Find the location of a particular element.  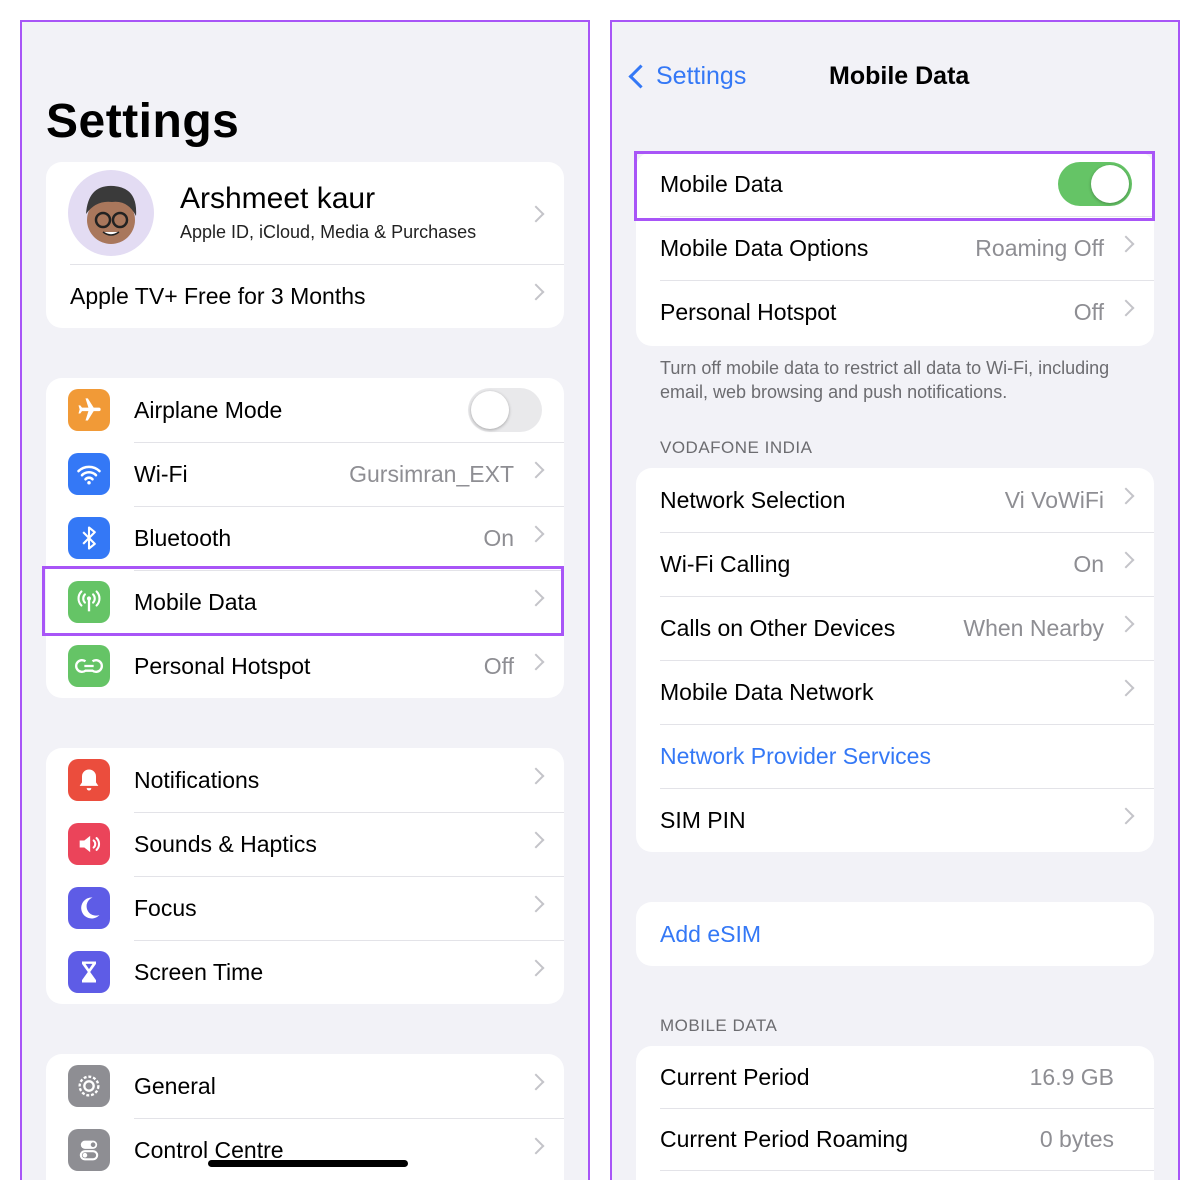

wifi-icon is located at coordinates (89, 474).